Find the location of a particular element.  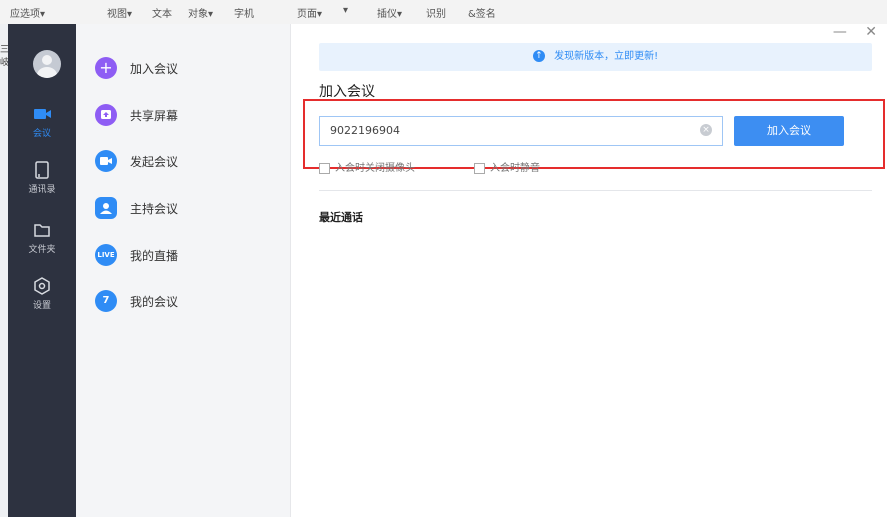

menu-item-label: 我的直播 is located at coordinates (154, 256).